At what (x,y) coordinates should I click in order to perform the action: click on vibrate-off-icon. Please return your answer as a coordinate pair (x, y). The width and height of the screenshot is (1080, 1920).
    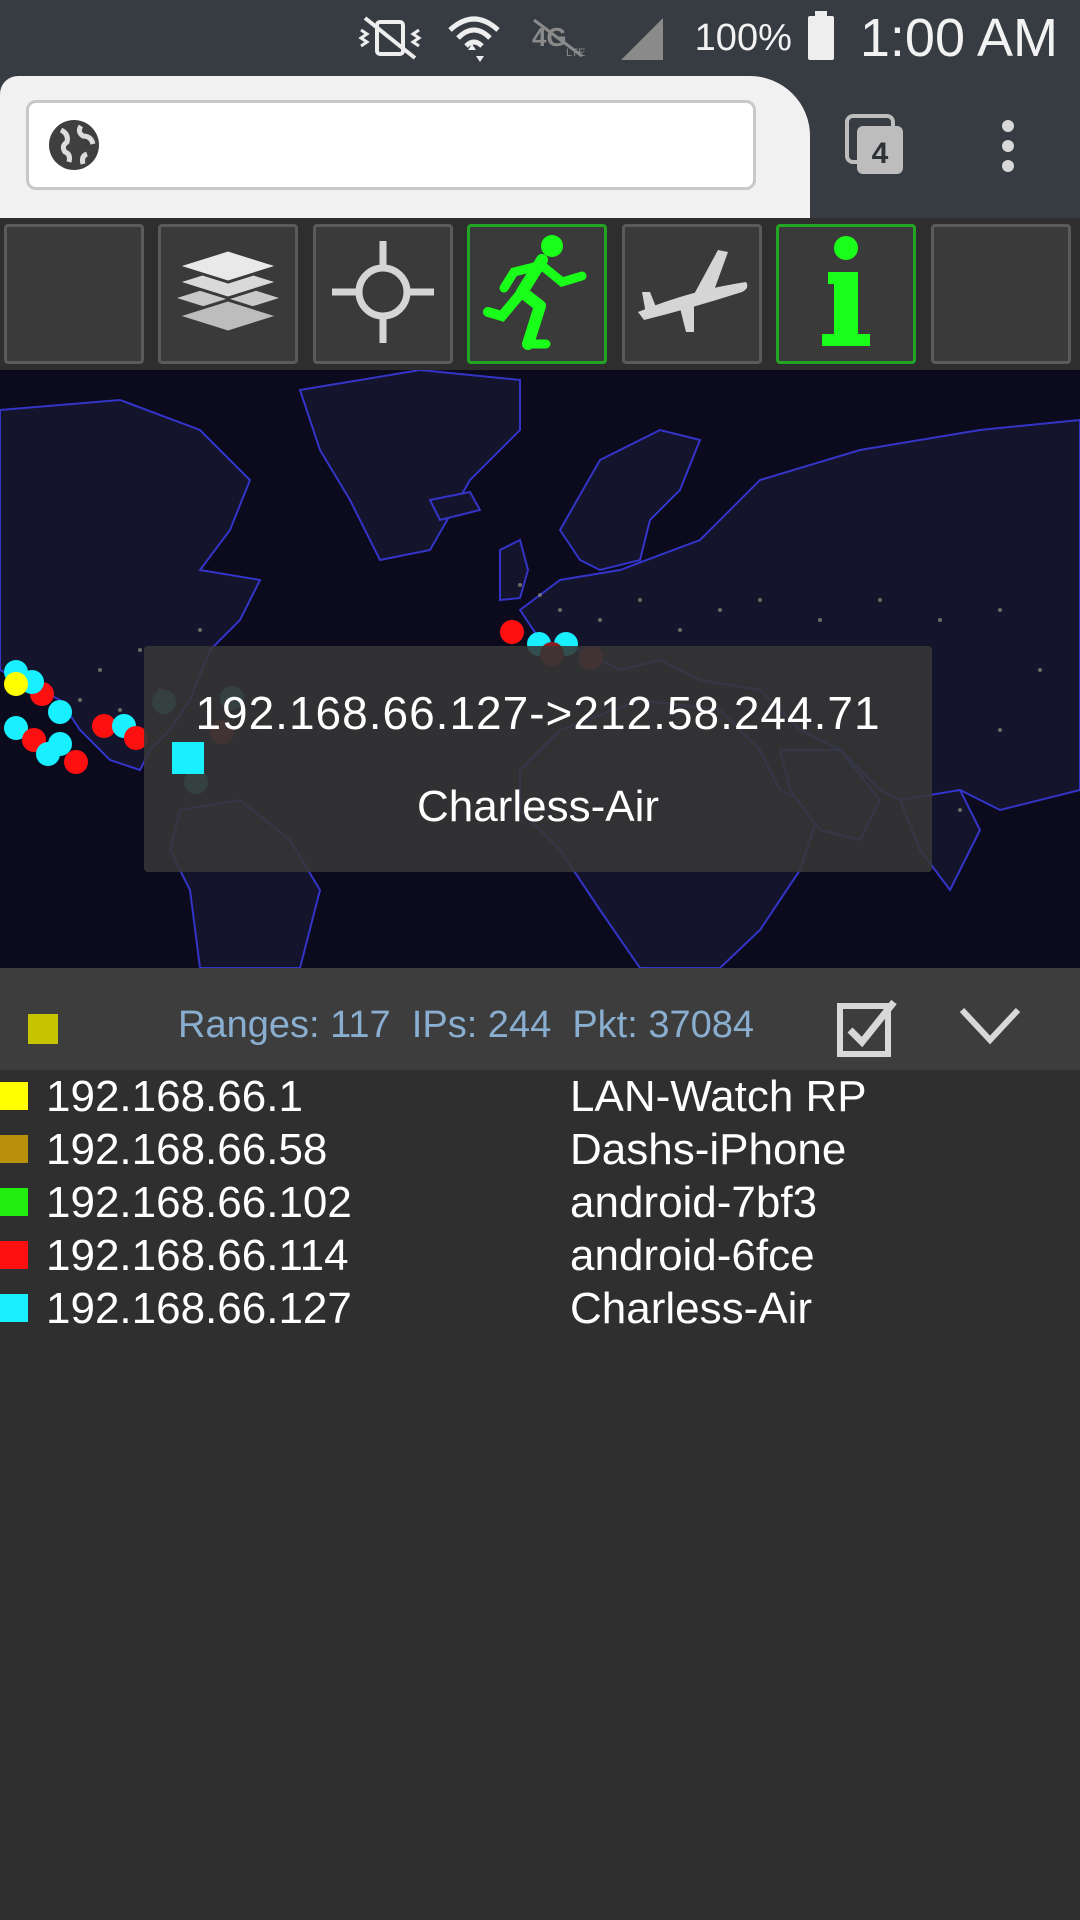
    Looking at the image, I should click on (390, 38).